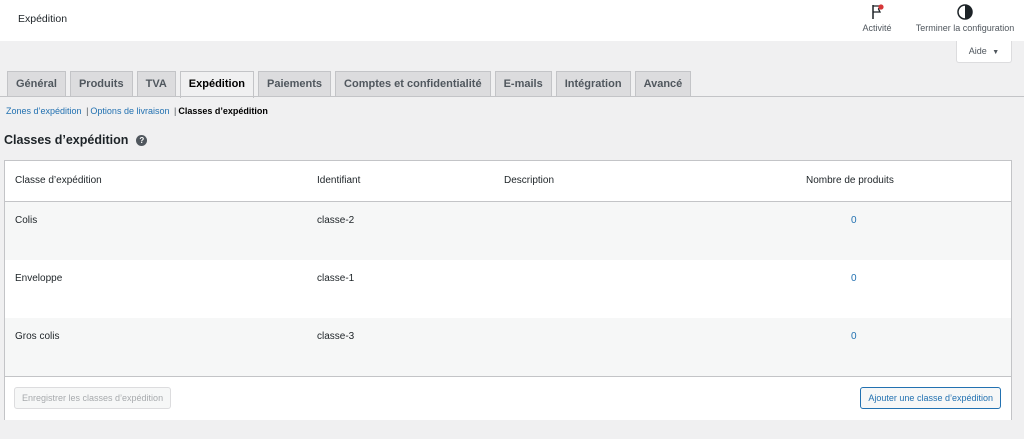  What do you see at coordinates (977, 51) in the screenshot?
I see `help-label: Aide` at bounding box center [977, 51].